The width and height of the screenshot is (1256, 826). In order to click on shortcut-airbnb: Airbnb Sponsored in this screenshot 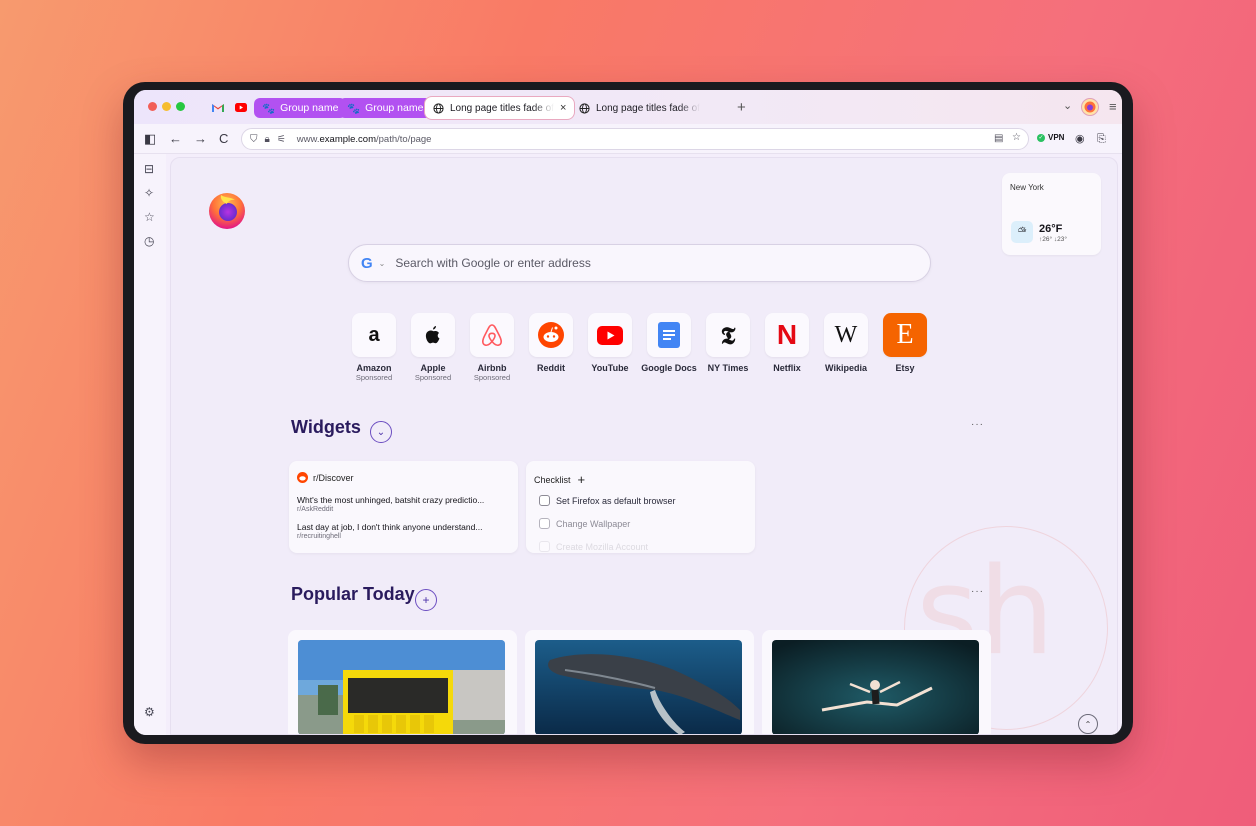, I will do `click(492, 347)`.